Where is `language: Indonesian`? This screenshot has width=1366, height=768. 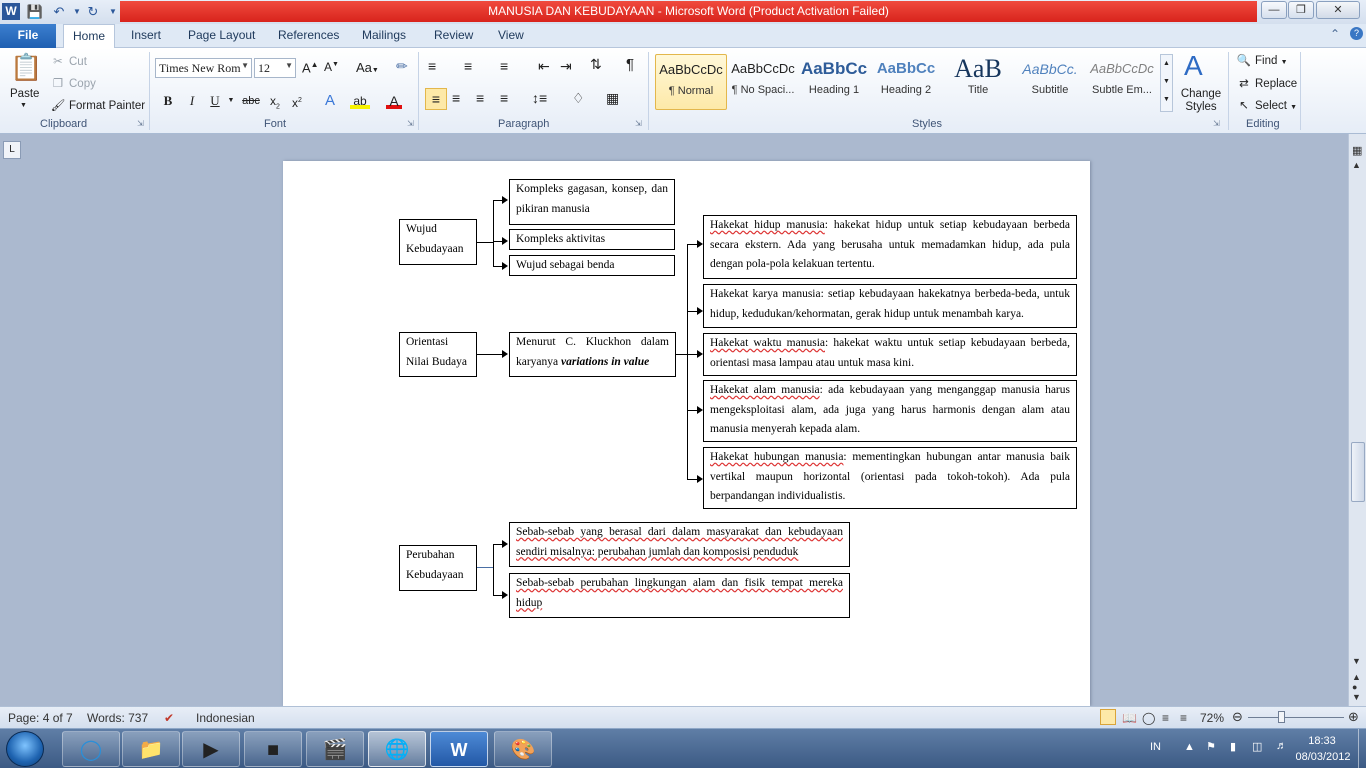
language: Indonesian is located at coordinates (225, 718).